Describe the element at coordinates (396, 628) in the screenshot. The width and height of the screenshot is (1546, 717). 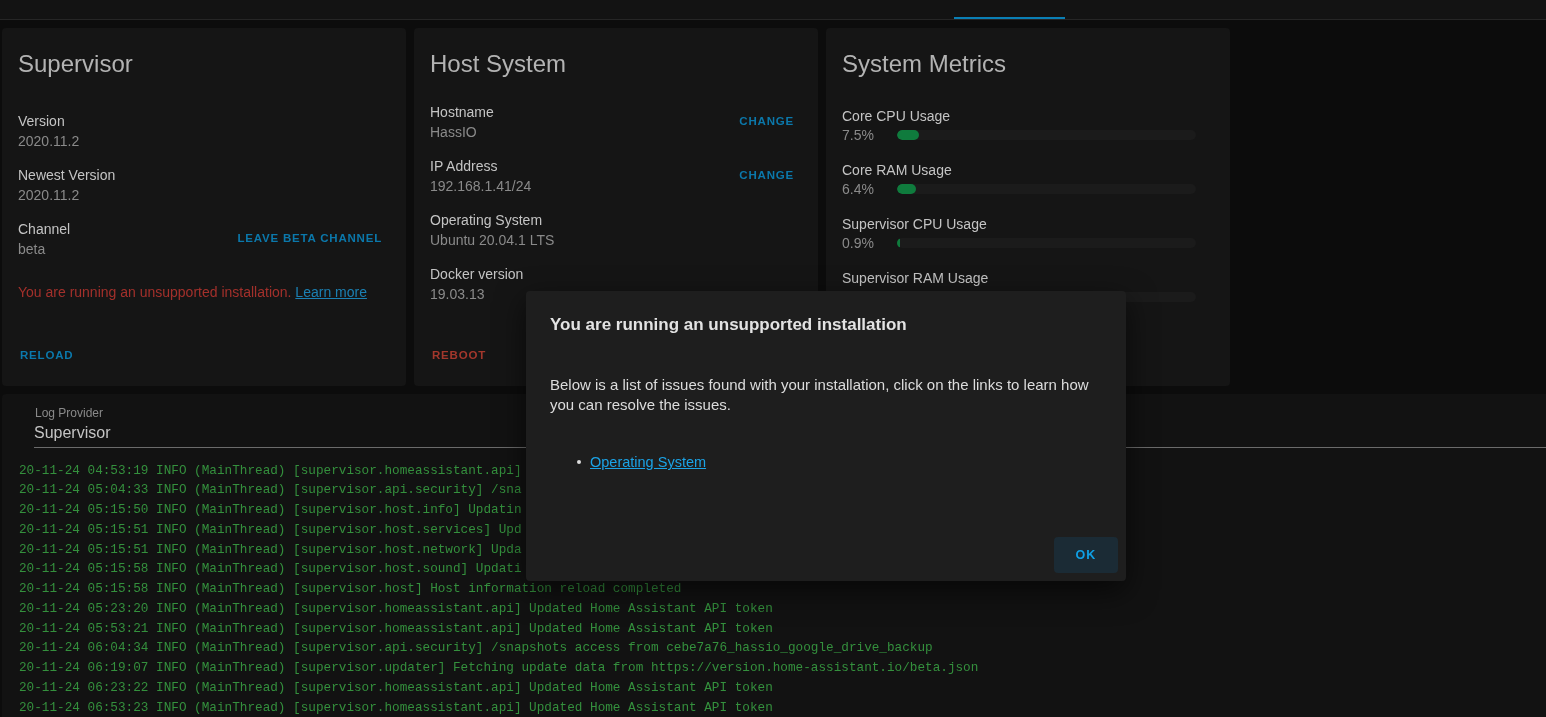
I see `log-line: 20-11-24 05:53:21 INFO (MainThread) [supervisor.homeassistant.api] Updated Home Assistant API token` at that location.